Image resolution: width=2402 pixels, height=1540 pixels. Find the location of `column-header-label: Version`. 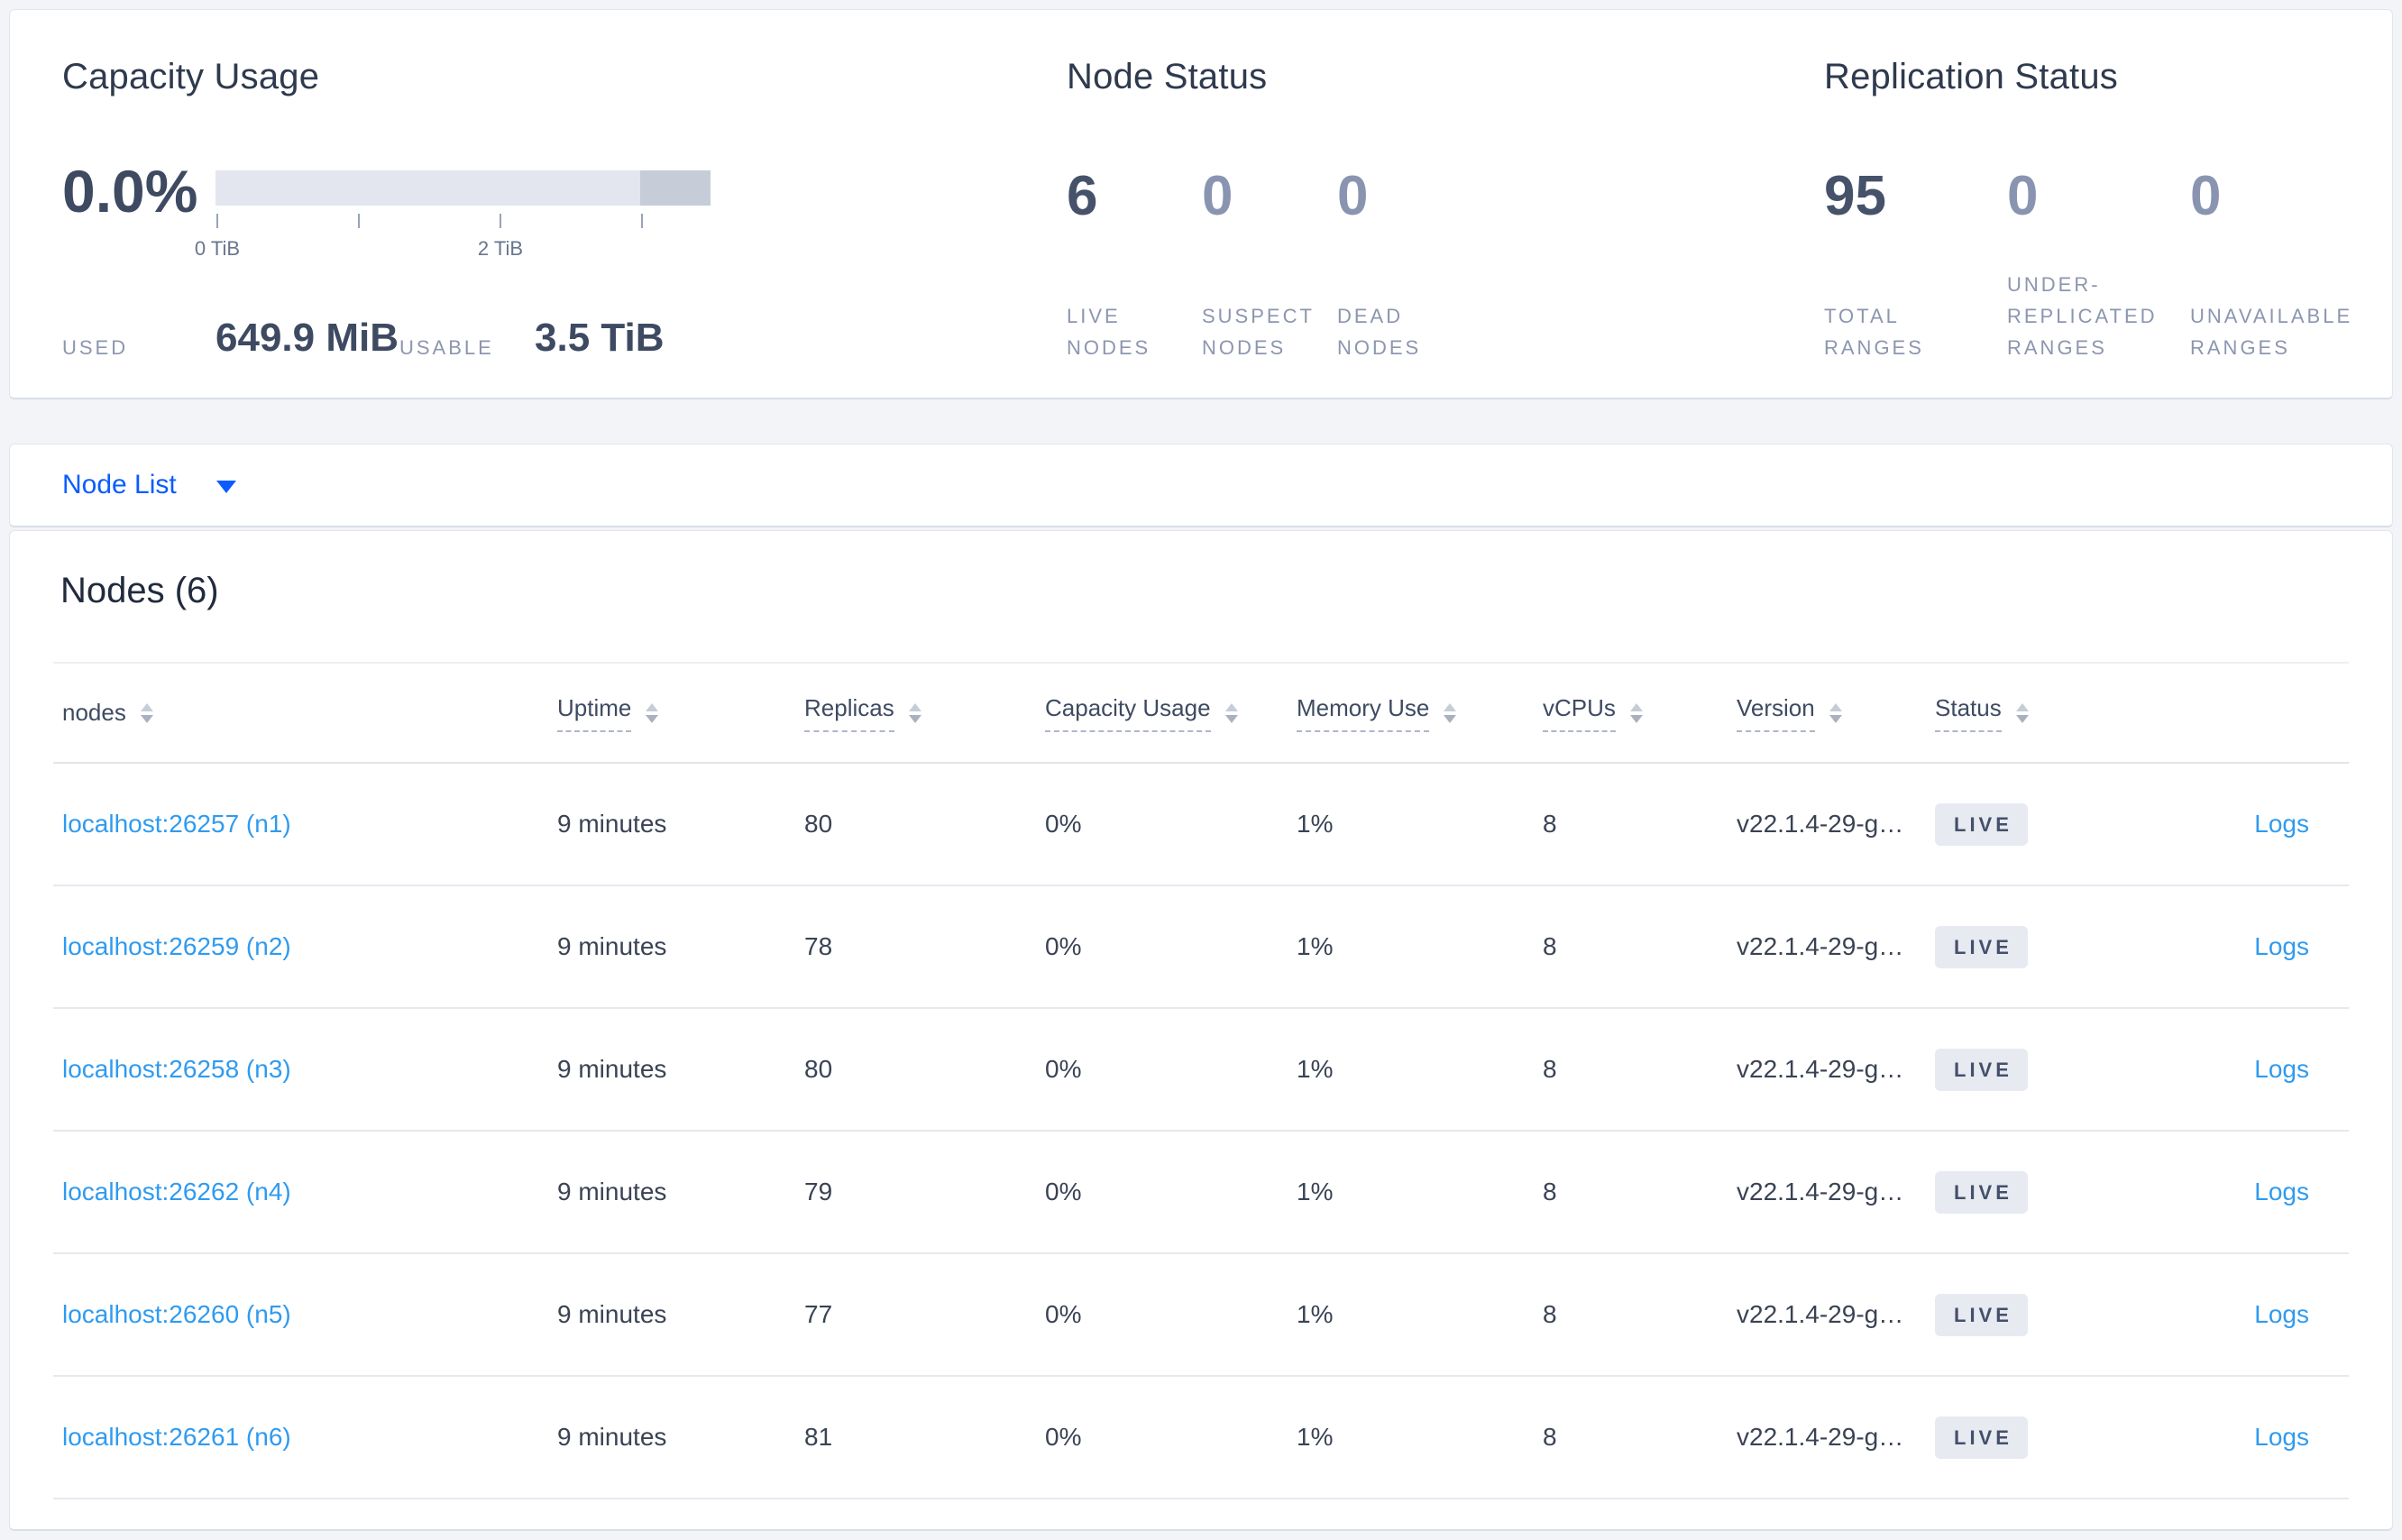

column-header-label: Version is located at coordinates (1776, 713).